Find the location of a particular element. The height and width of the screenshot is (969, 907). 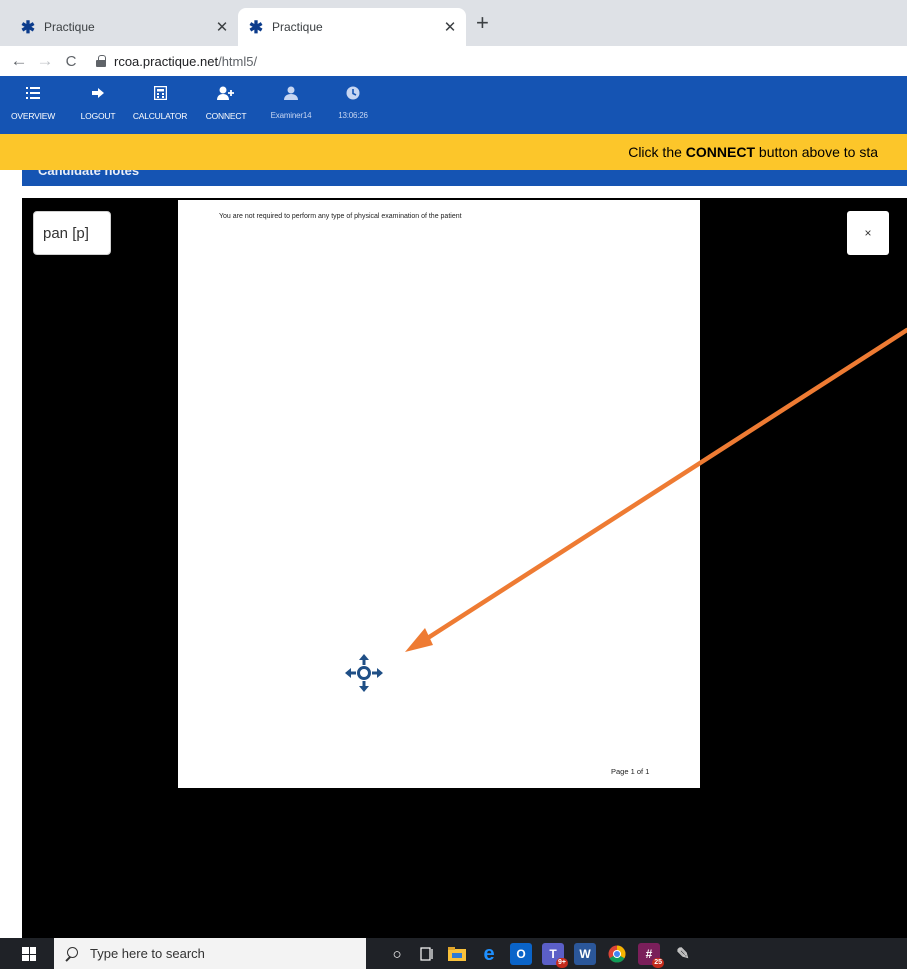

browser-tab-2: ✱ Practique ✕ is located at coordinates (352, 27).